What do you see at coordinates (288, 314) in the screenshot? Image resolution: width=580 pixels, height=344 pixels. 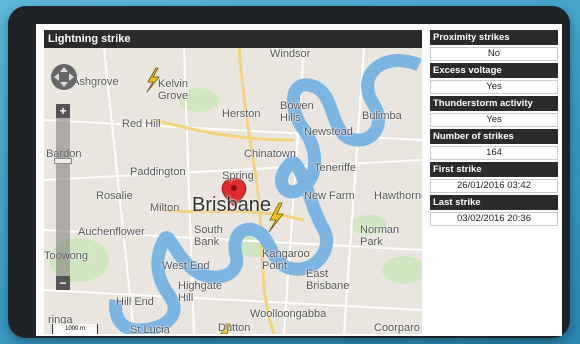 I see `map-label-woolloongabba: Woolloongabba` at bounding box center [288, 314].